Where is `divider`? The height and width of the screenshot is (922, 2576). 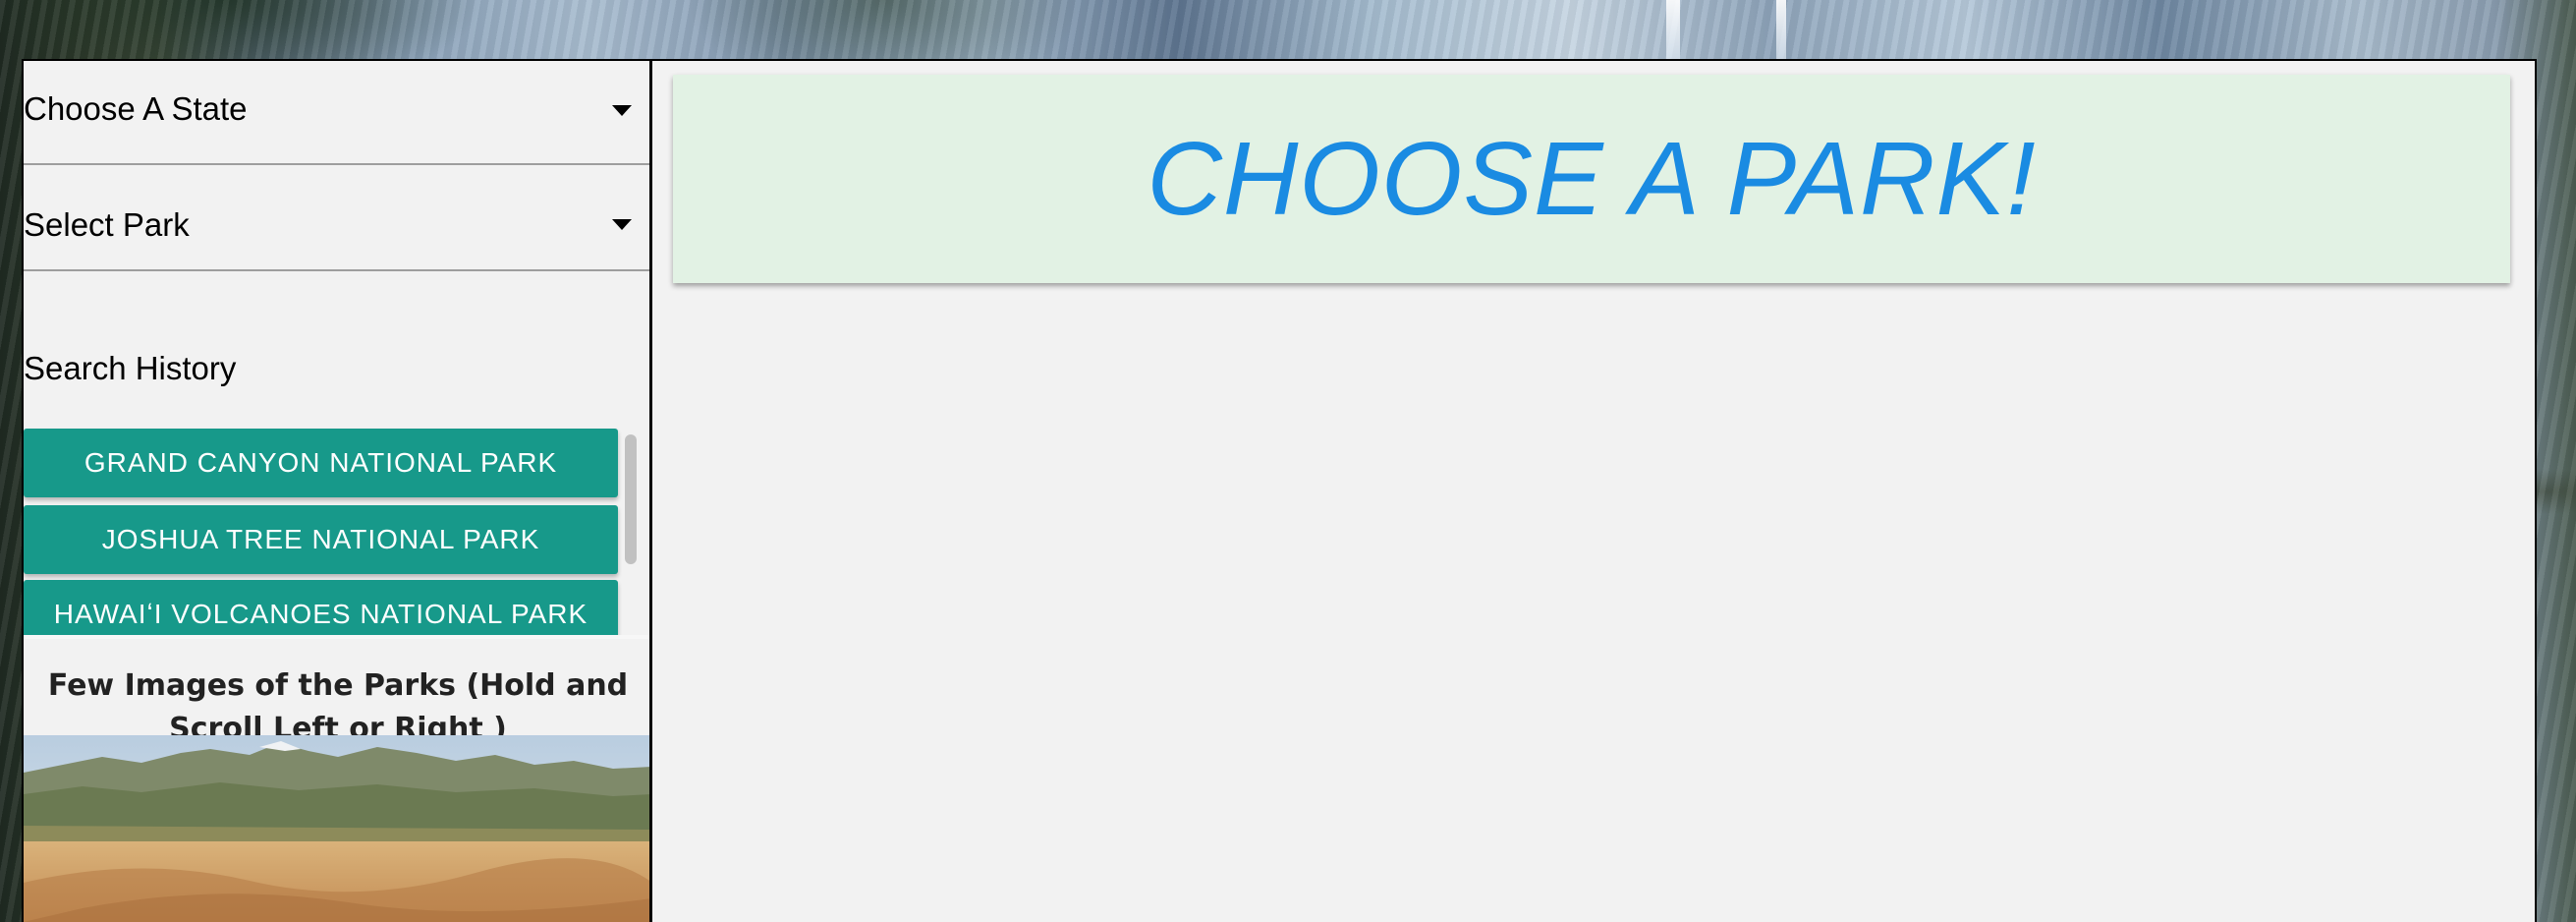
divider is located at coordinates (336, 637).